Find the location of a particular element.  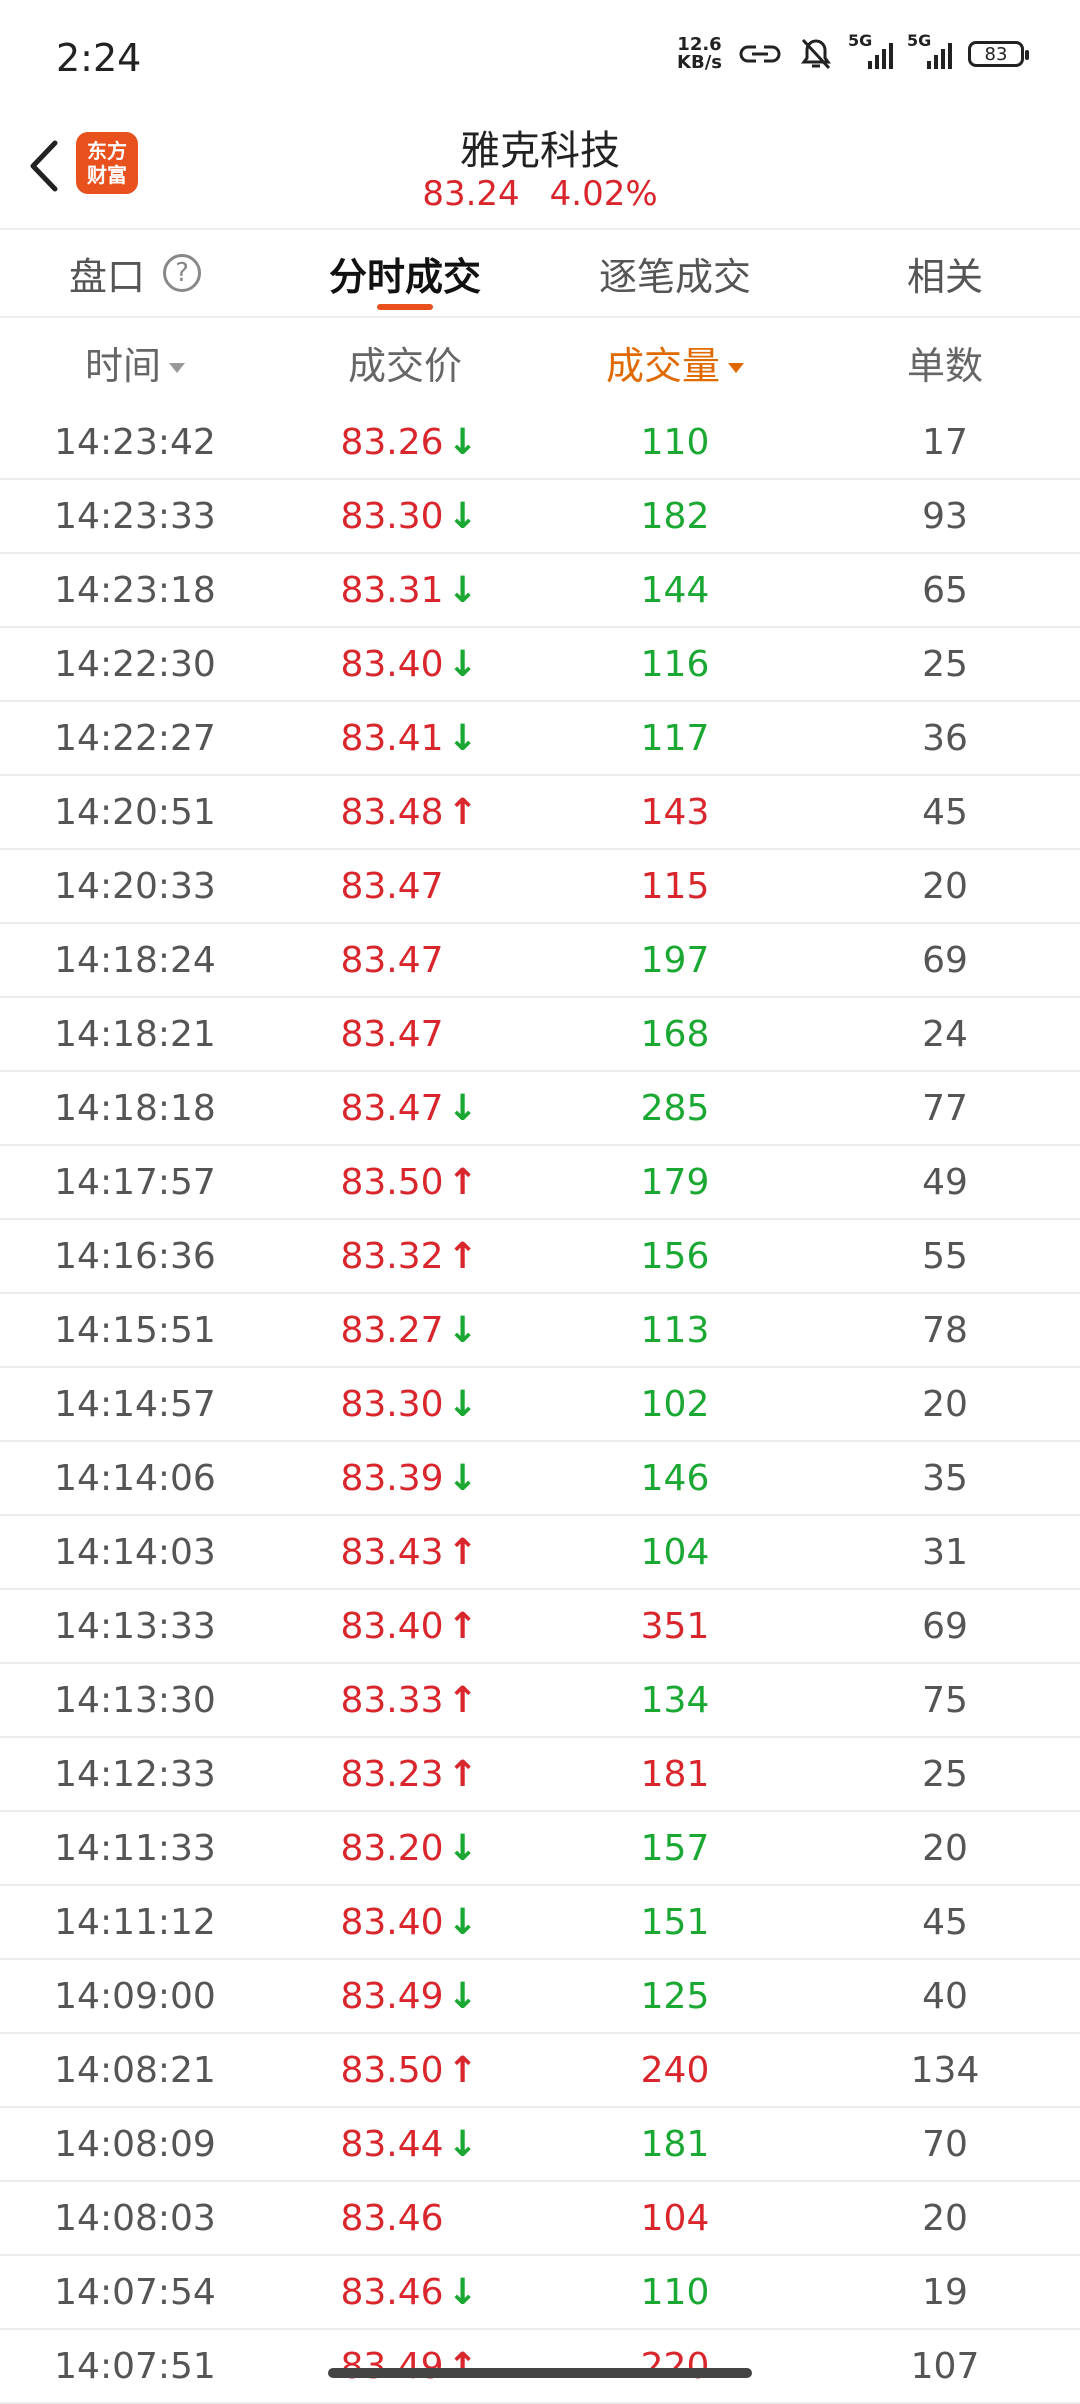

trade-price-cell: 83.27 ↓ is located at coordinates (405, 1330).